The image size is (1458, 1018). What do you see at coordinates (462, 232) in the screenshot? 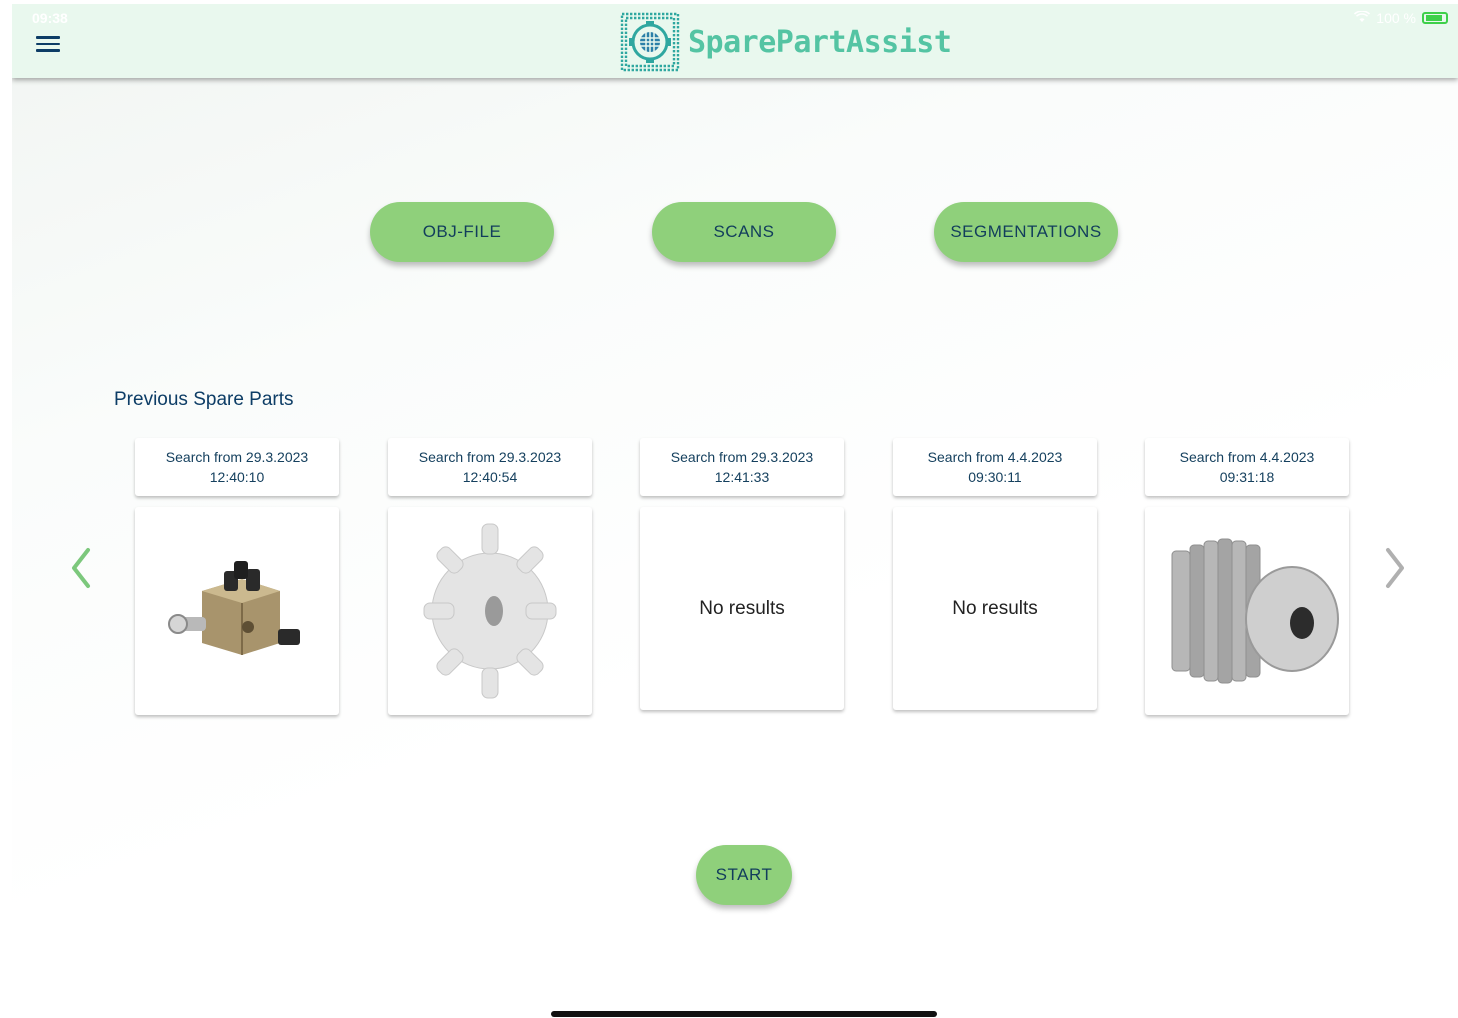
I see `obj-file-button: OBJ-FILE` at bounding box center [462, 232].